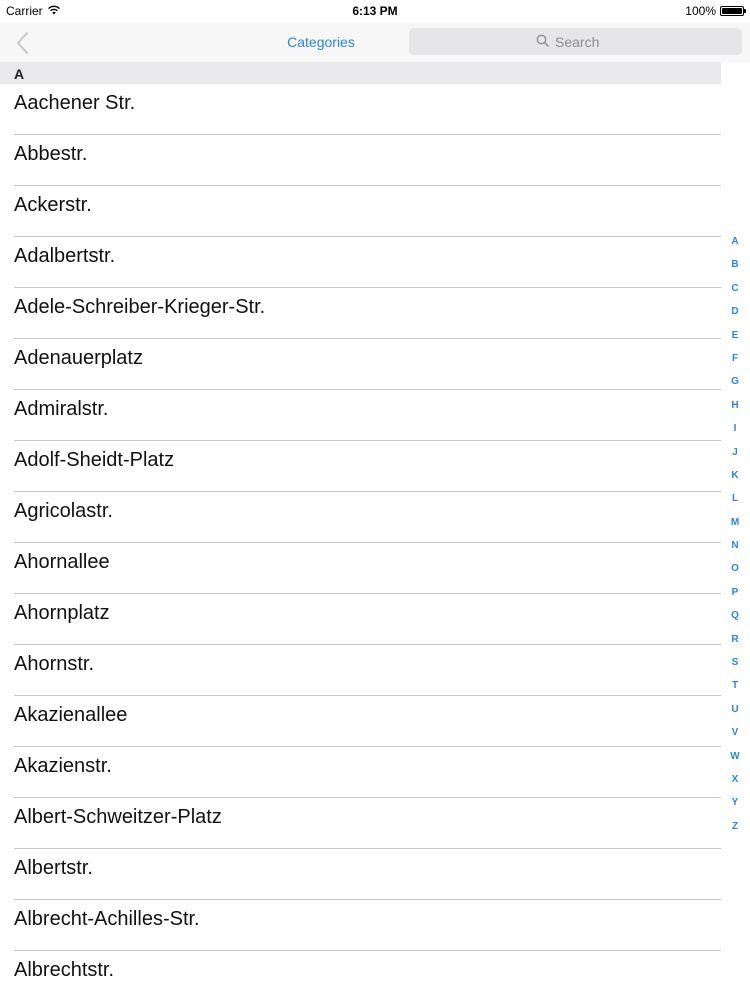 The width and height of the screenshot is (750, 1002). What do you see at coordinates (360, 568) in the screenshot?
I see `list-item: Ahornallee` at bounding box center [360, 568].